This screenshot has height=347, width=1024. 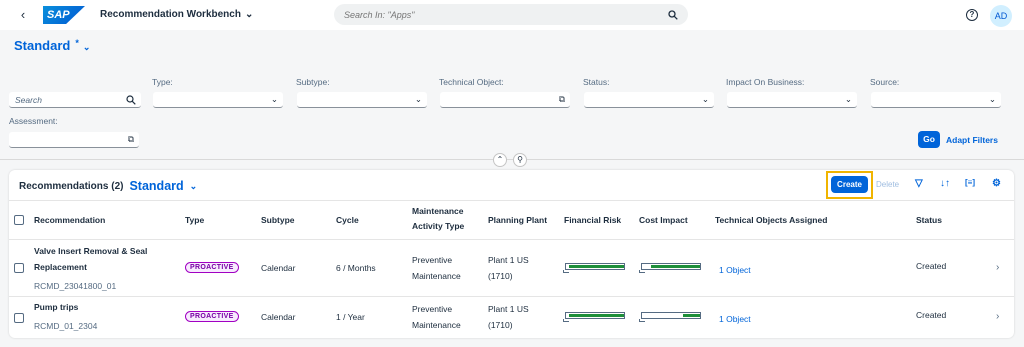 I want to click on search-placeholder: Search, so click(x=28, y=99).